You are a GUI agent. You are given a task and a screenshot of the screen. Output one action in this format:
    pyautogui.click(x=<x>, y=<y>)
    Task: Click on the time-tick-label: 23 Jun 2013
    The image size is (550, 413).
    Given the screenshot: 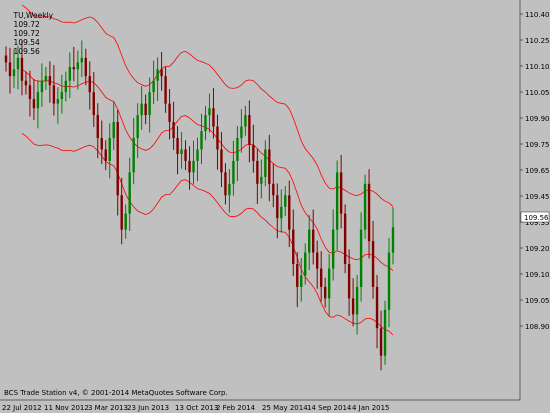 What is the action you would take?
    pyautogui.click(x=148, y=408)
    